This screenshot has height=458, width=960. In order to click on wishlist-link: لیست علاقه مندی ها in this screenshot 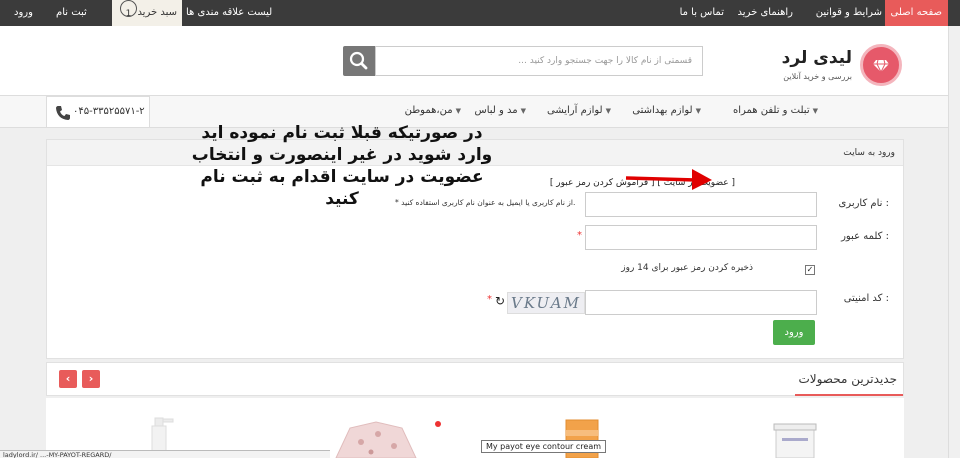, I will do `click(229, 13)`.